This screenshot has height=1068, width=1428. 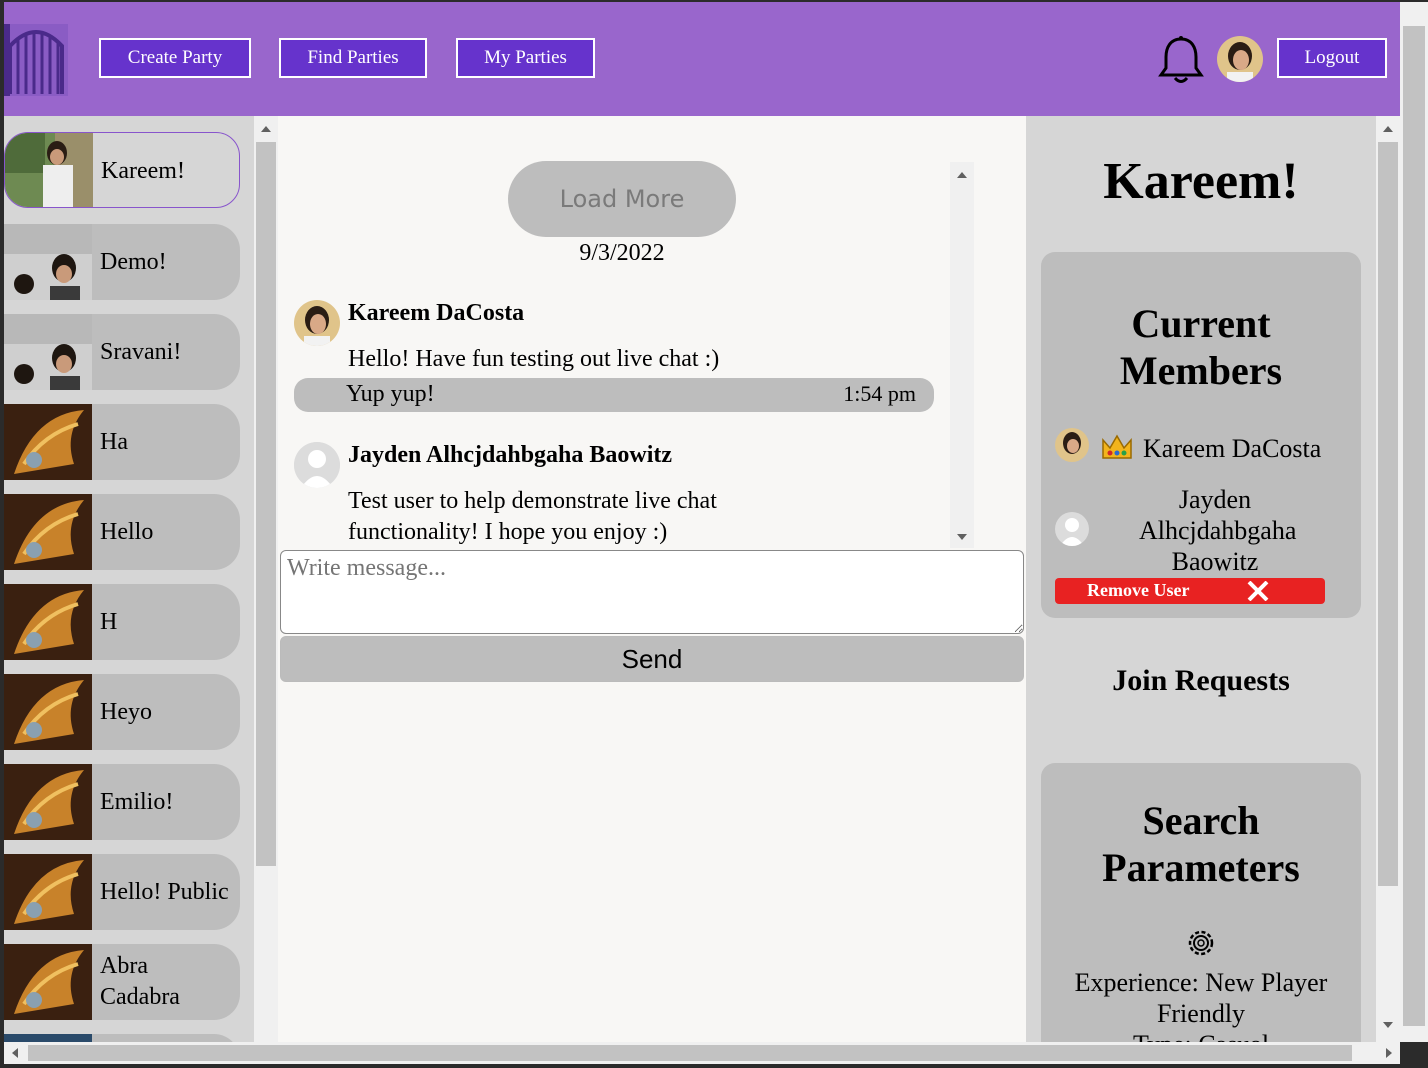 I want to click on castle-gate-logo, so click(x=36, y=60).